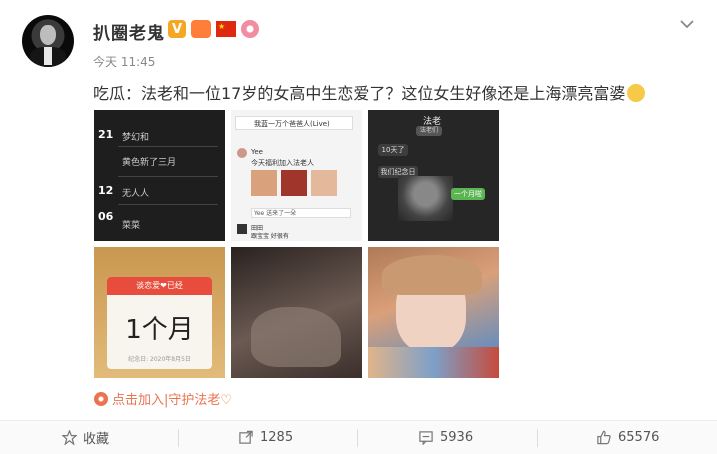 The width and height of the screenshot is (717, 454). I want to click on portrait-clothing, so click(433, 362).